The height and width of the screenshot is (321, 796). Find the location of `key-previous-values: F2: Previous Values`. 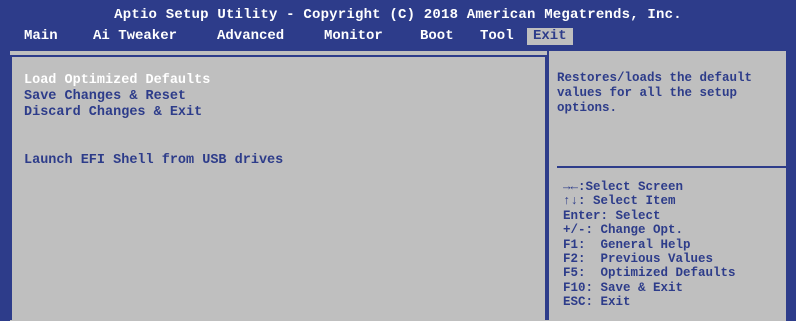

key-previous-values: F2: Previous Values is located at coordinates (638, 258).